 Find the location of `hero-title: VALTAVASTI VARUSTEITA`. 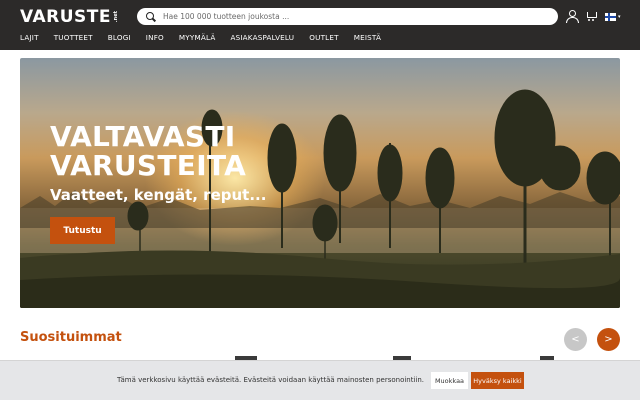

hero-title: VALTAVASTI VARUSTEITA is located at coordinates (148, 151).